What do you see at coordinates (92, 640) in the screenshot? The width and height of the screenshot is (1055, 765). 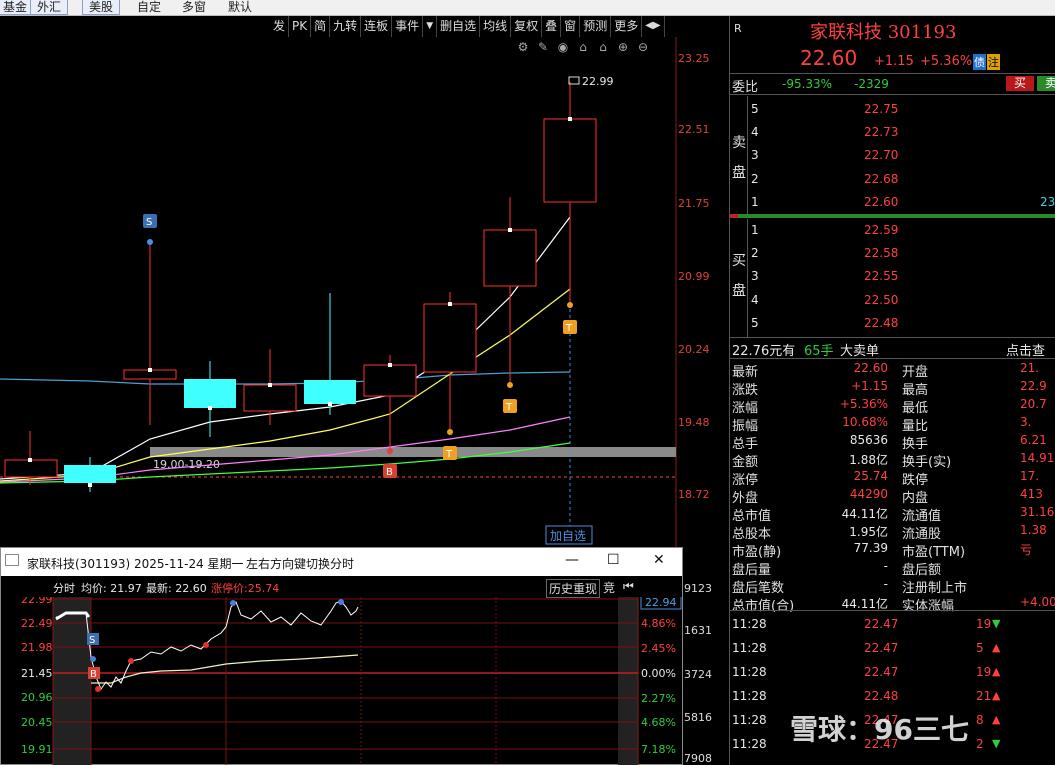 I see `intraday-s-text: S` at bounding box center [92, 640].